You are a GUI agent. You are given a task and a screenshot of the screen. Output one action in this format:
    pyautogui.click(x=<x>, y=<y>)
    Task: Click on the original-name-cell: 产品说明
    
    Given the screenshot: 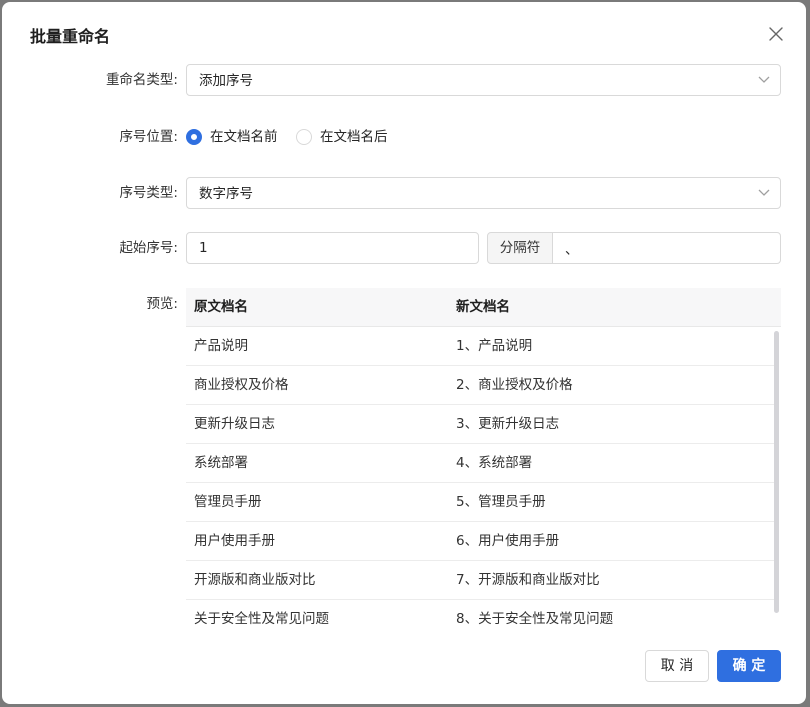 What is the action you would take?
    pyautogui.click(x=221, y=346)
    